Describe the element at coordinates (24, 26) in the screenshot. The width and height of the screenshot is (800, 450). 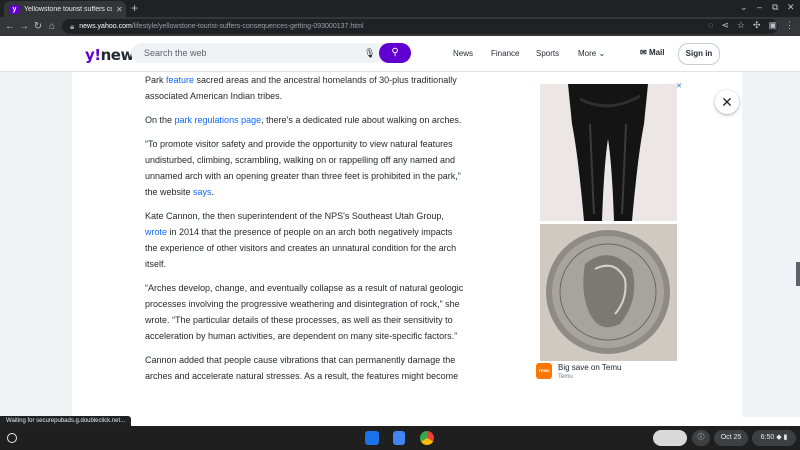
I see `forward-icon: →` at that location.